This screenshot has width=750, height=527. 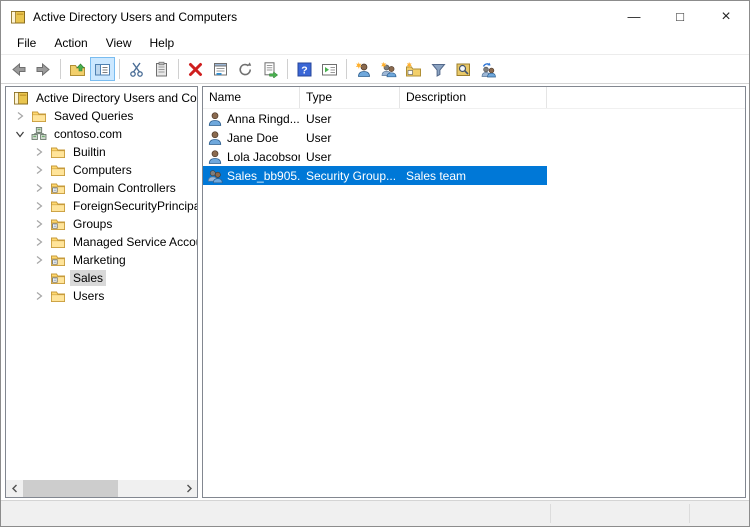 What do you see at coordinates (375, 513) in the screenshot?
I see `status-bar` at bounding box center [375, 513].